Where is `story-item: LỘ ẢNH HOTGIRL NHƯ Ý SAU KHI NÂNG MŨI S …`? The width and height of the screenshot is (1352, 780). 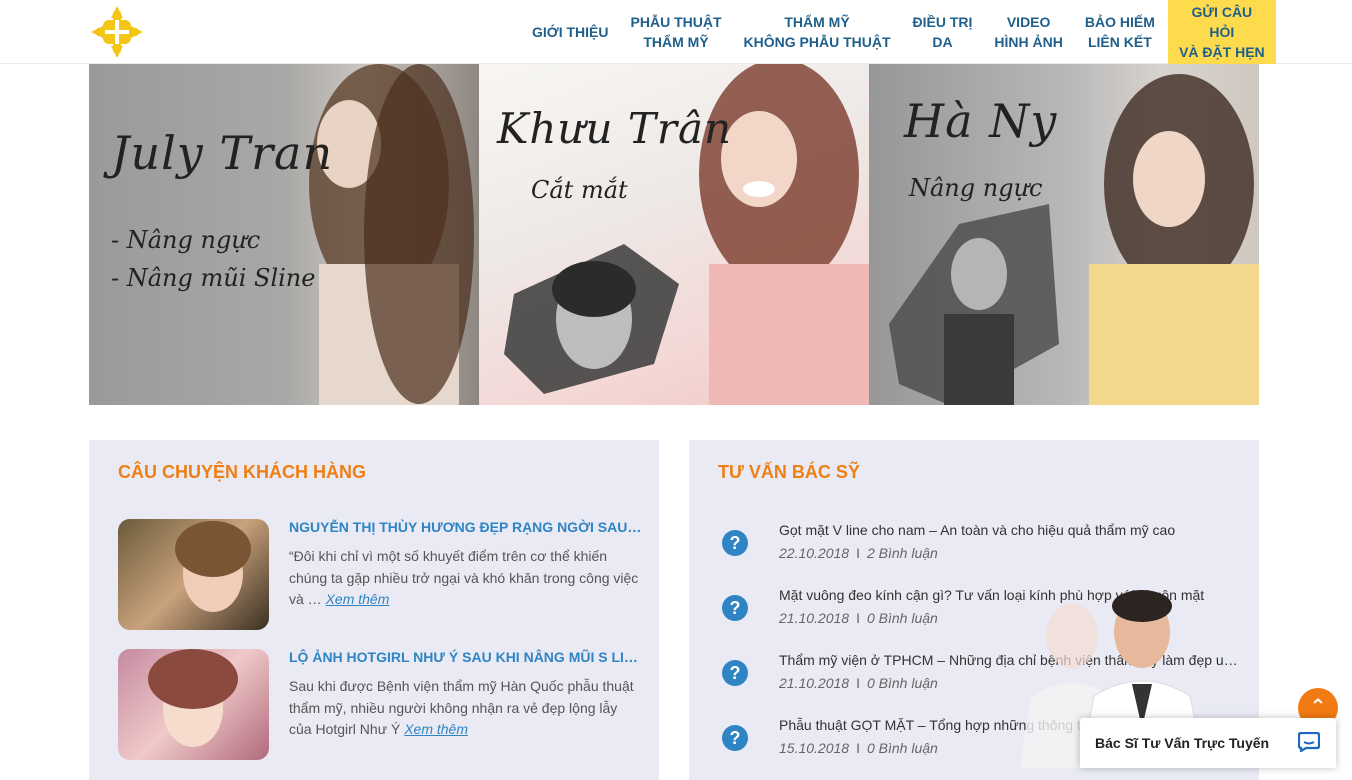
story-item: LỘ ẢNH HOTGIRL NHƯ Ý SAU KHI NÂNG MŨI S … is located at coordinates (380, 705).